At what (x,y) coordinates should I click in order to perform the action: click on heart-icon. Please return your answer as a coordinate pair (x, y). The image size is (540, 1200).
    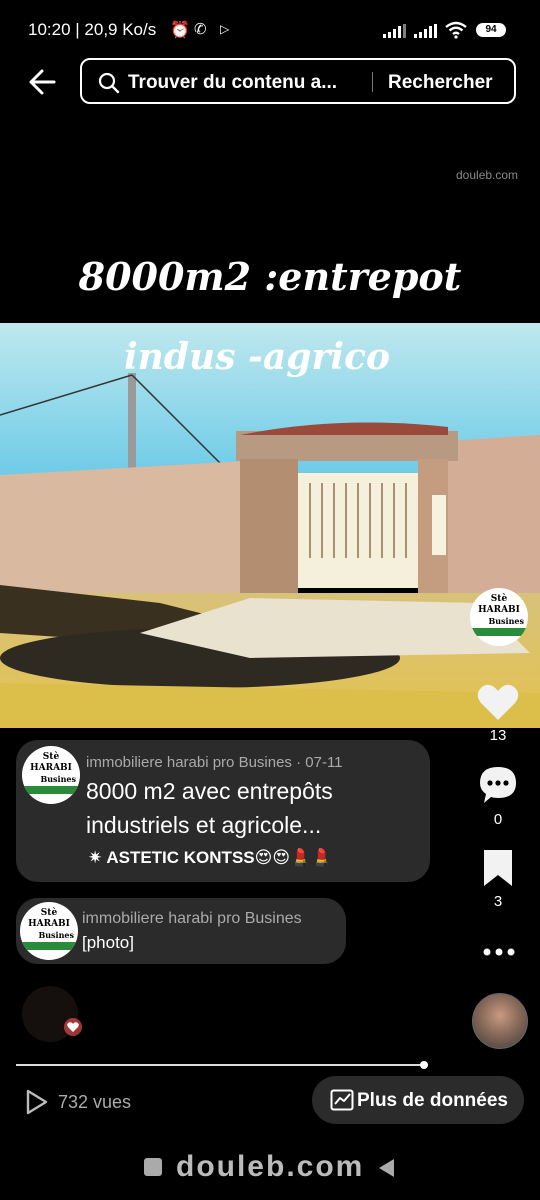
    Looking at the image, I should click on (498, 702).